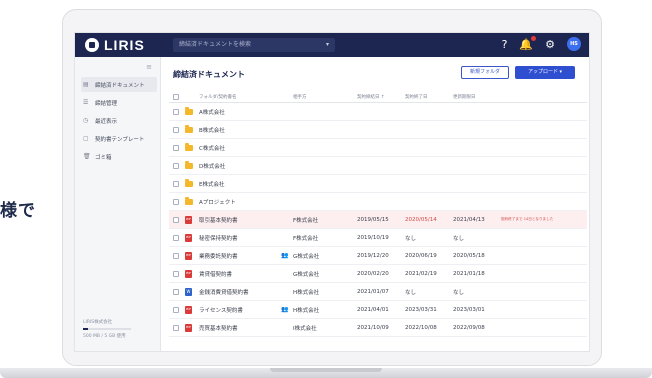  I want to click on chevron-down-icon: ▾, so click(327, 45).